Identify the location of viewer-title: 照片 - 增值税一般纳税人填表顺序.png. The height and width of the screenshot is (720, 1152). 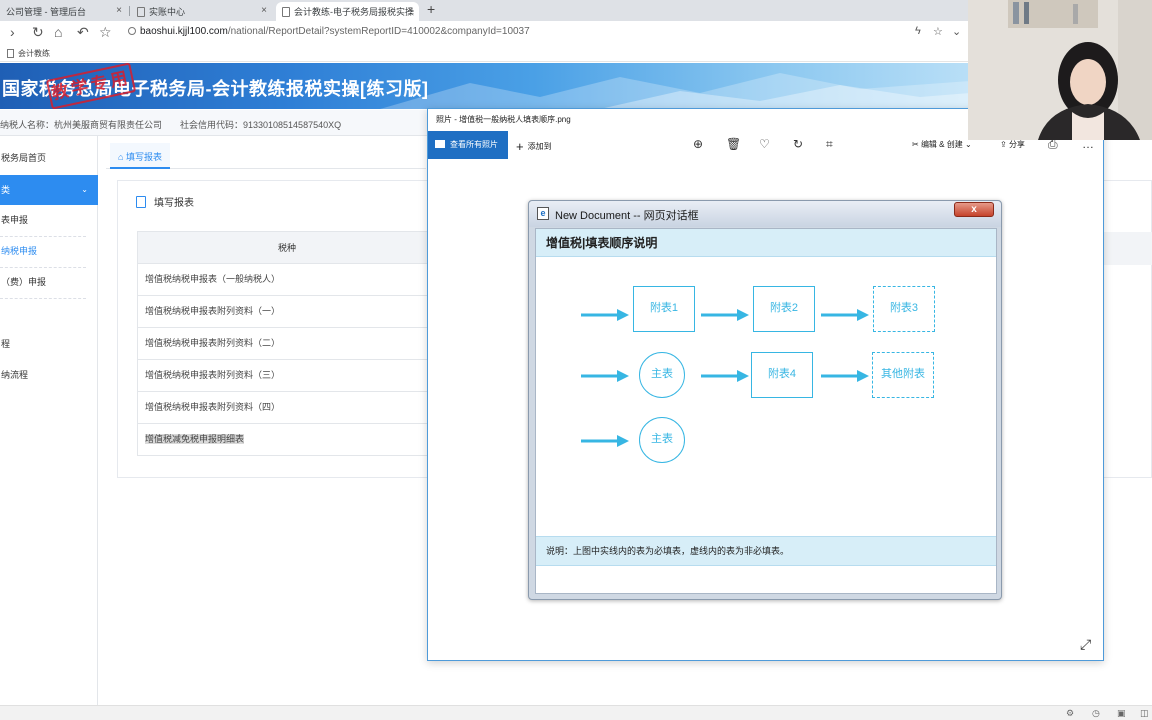
(503, 119).